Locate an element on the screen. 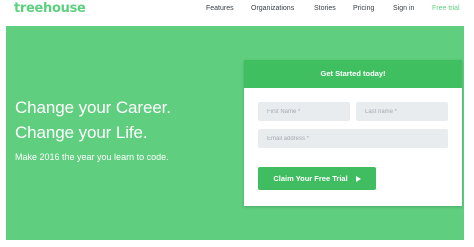 The height and width of the screenshot is (247, 474). nav-link-pricing: Pricing is located at coordinates (363, 8).